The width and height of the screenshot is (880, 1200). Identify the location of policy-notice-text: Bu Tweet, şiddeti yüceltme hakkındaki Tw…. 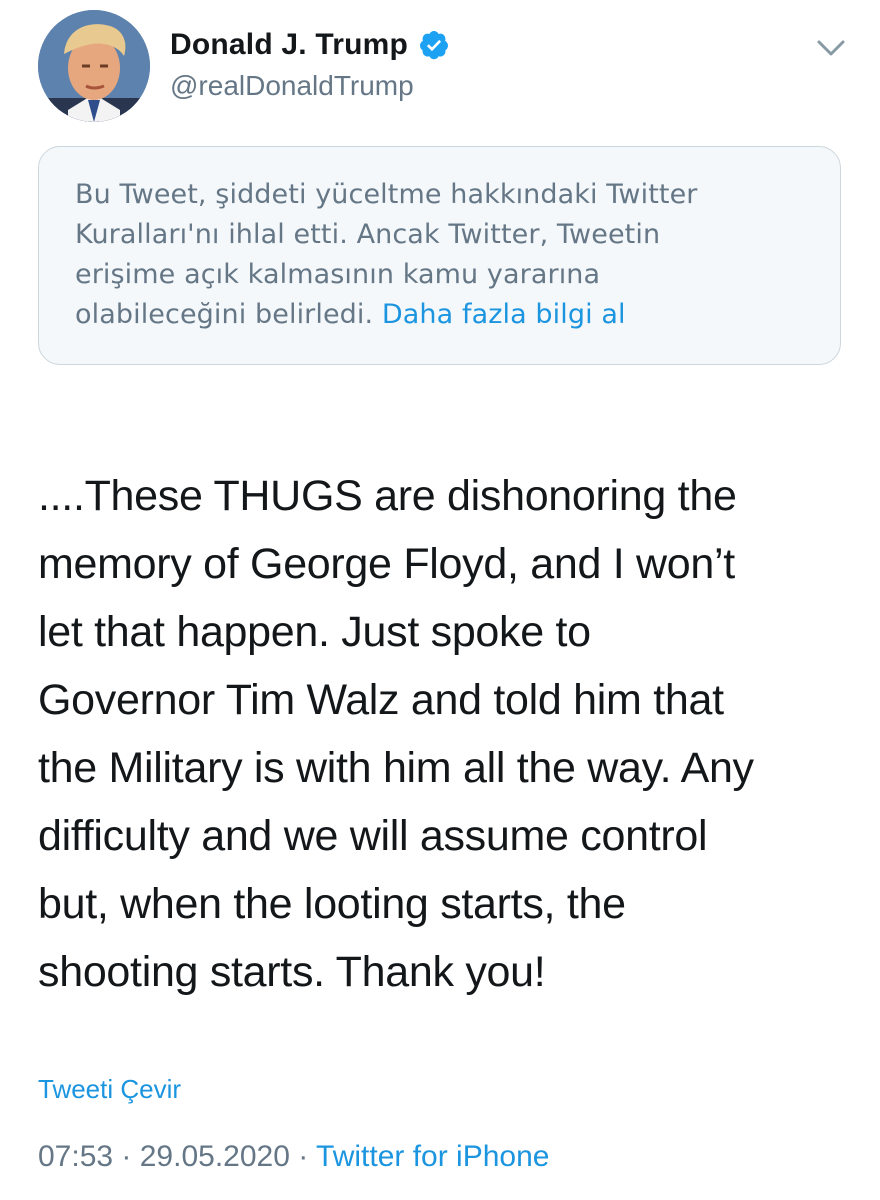
(439, 255).